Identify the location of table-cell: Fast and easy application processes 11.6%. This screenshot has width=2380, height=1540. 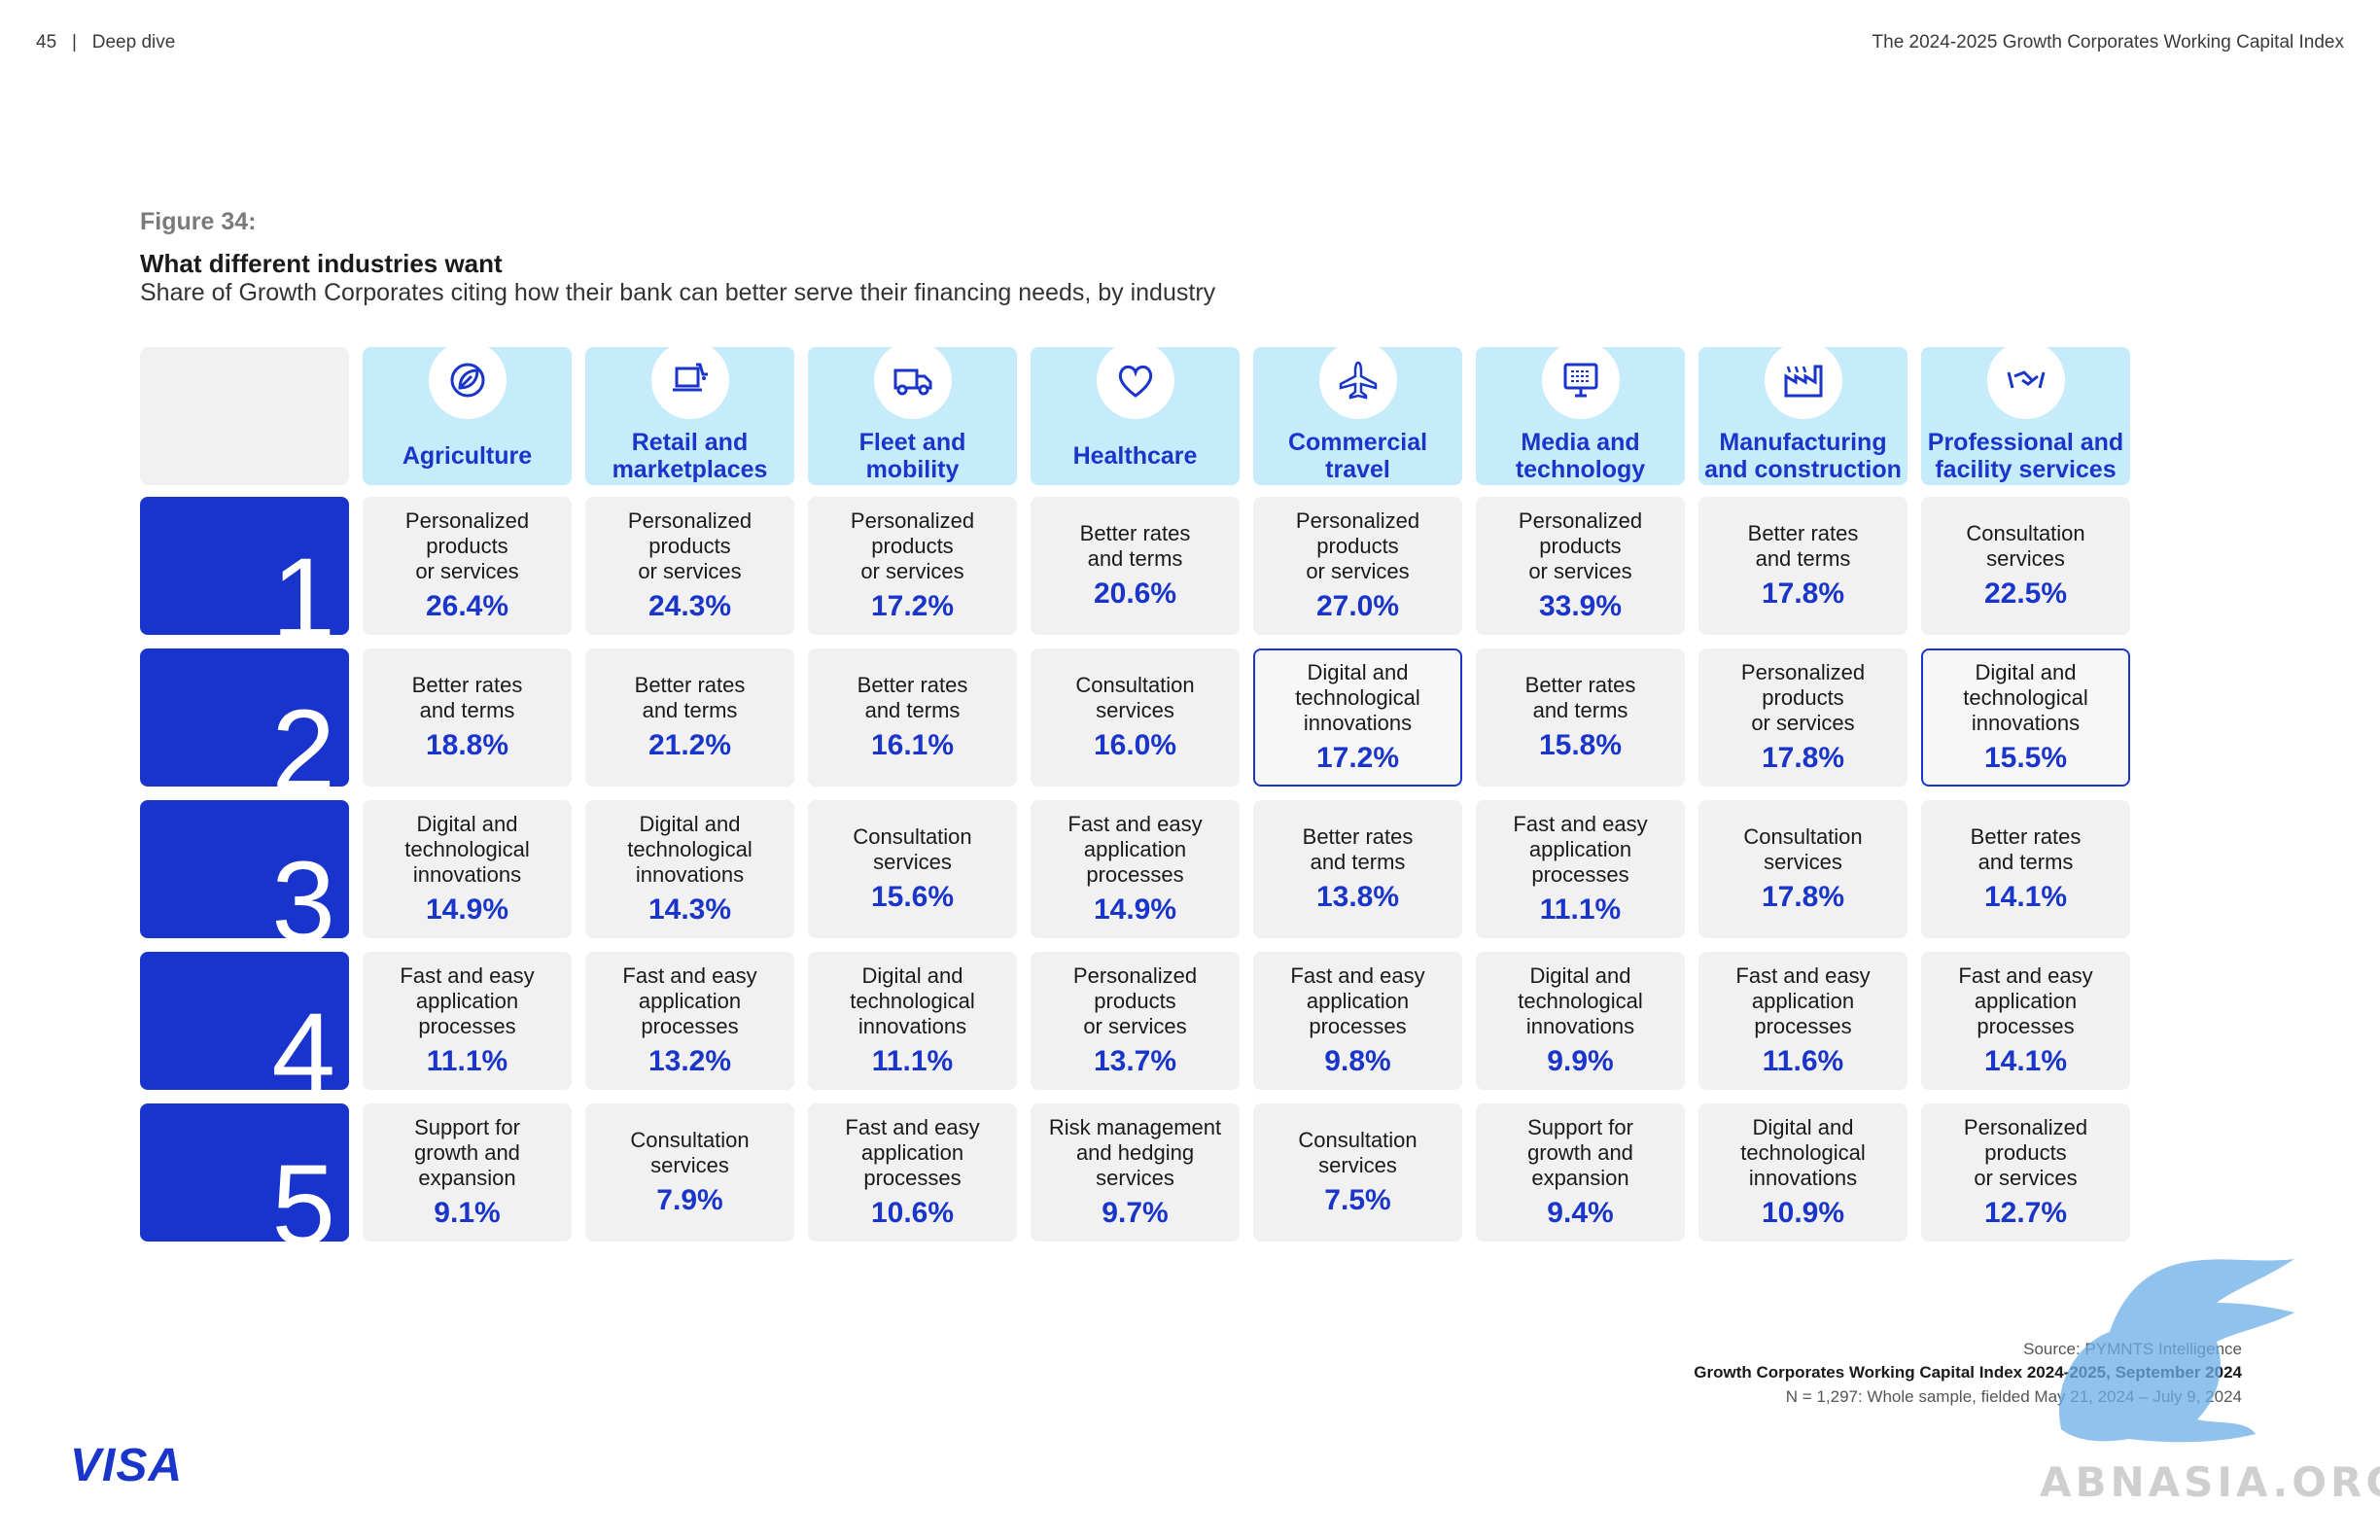
(1803, 1021).